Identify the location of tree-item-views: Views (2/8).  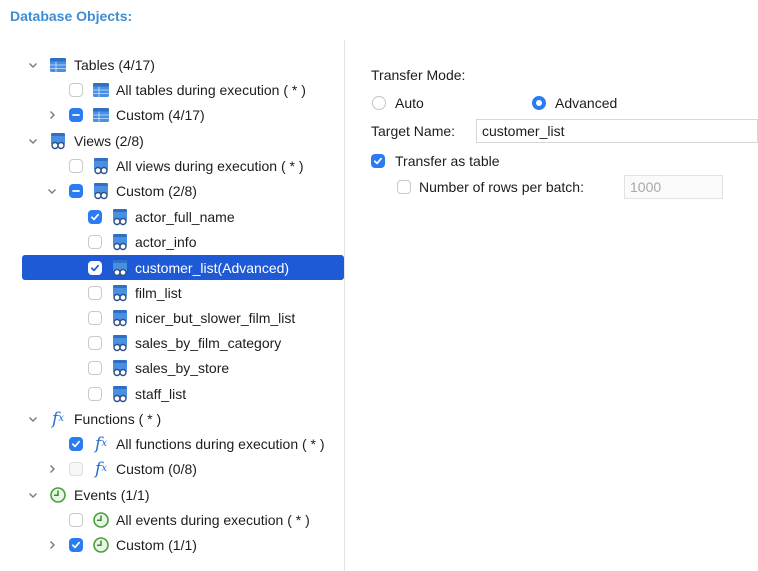
(172, 140).